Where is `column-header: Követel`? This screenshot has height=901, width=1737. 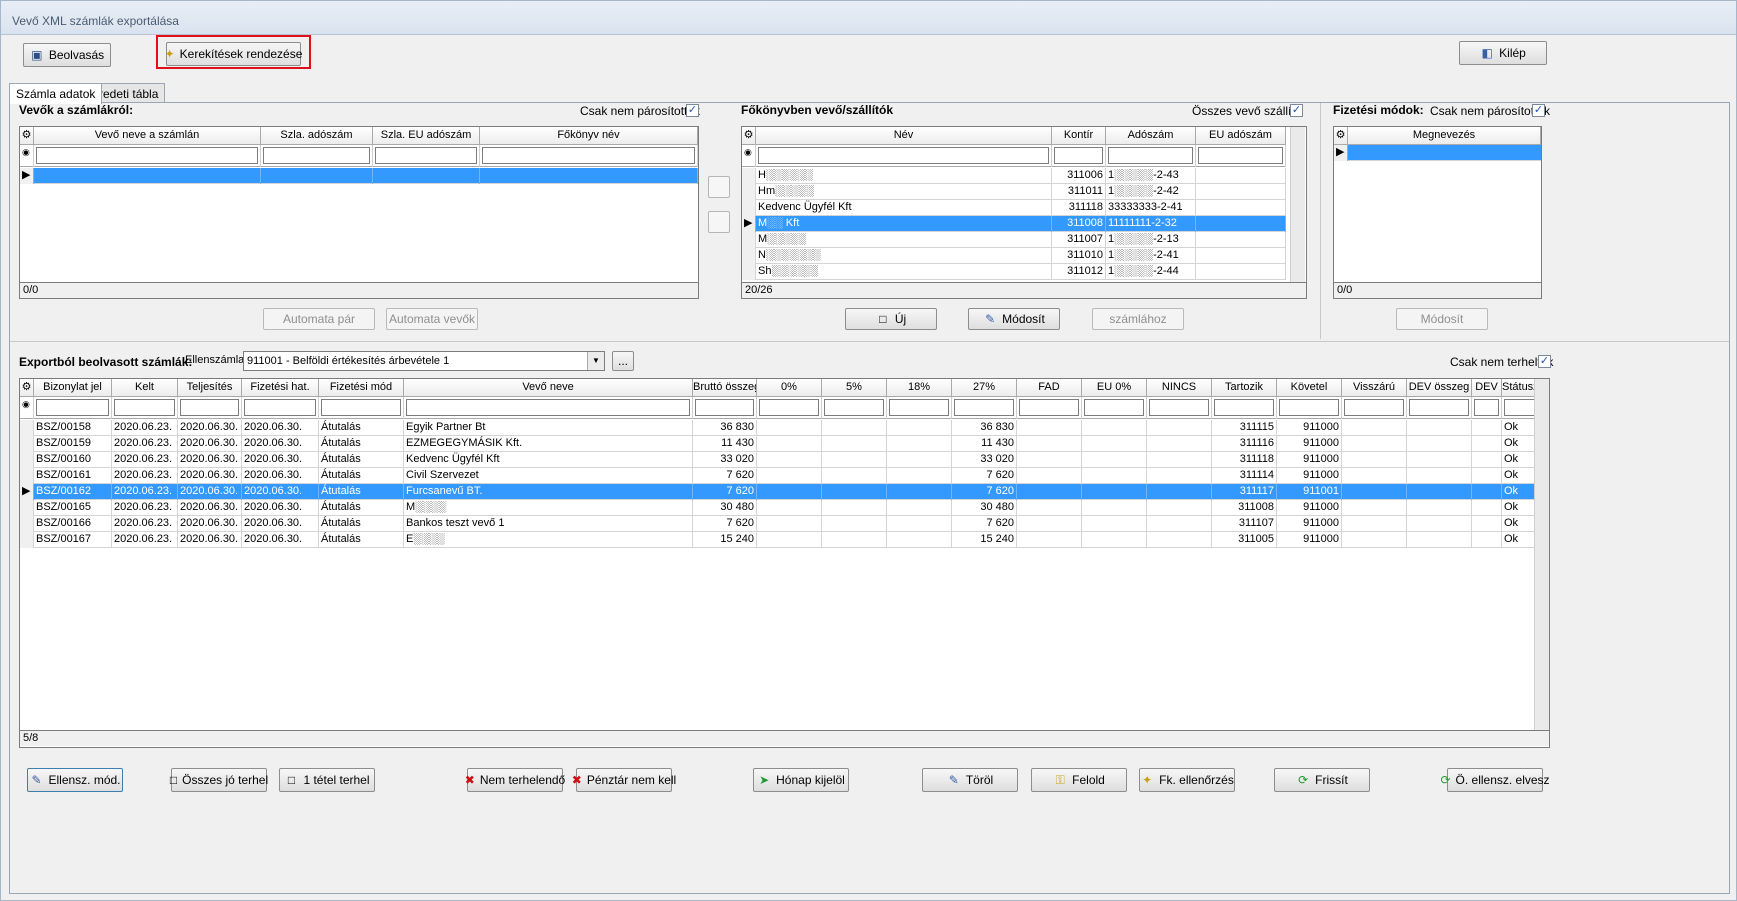 column-header: Követel is located at coordinates (1309, 388).